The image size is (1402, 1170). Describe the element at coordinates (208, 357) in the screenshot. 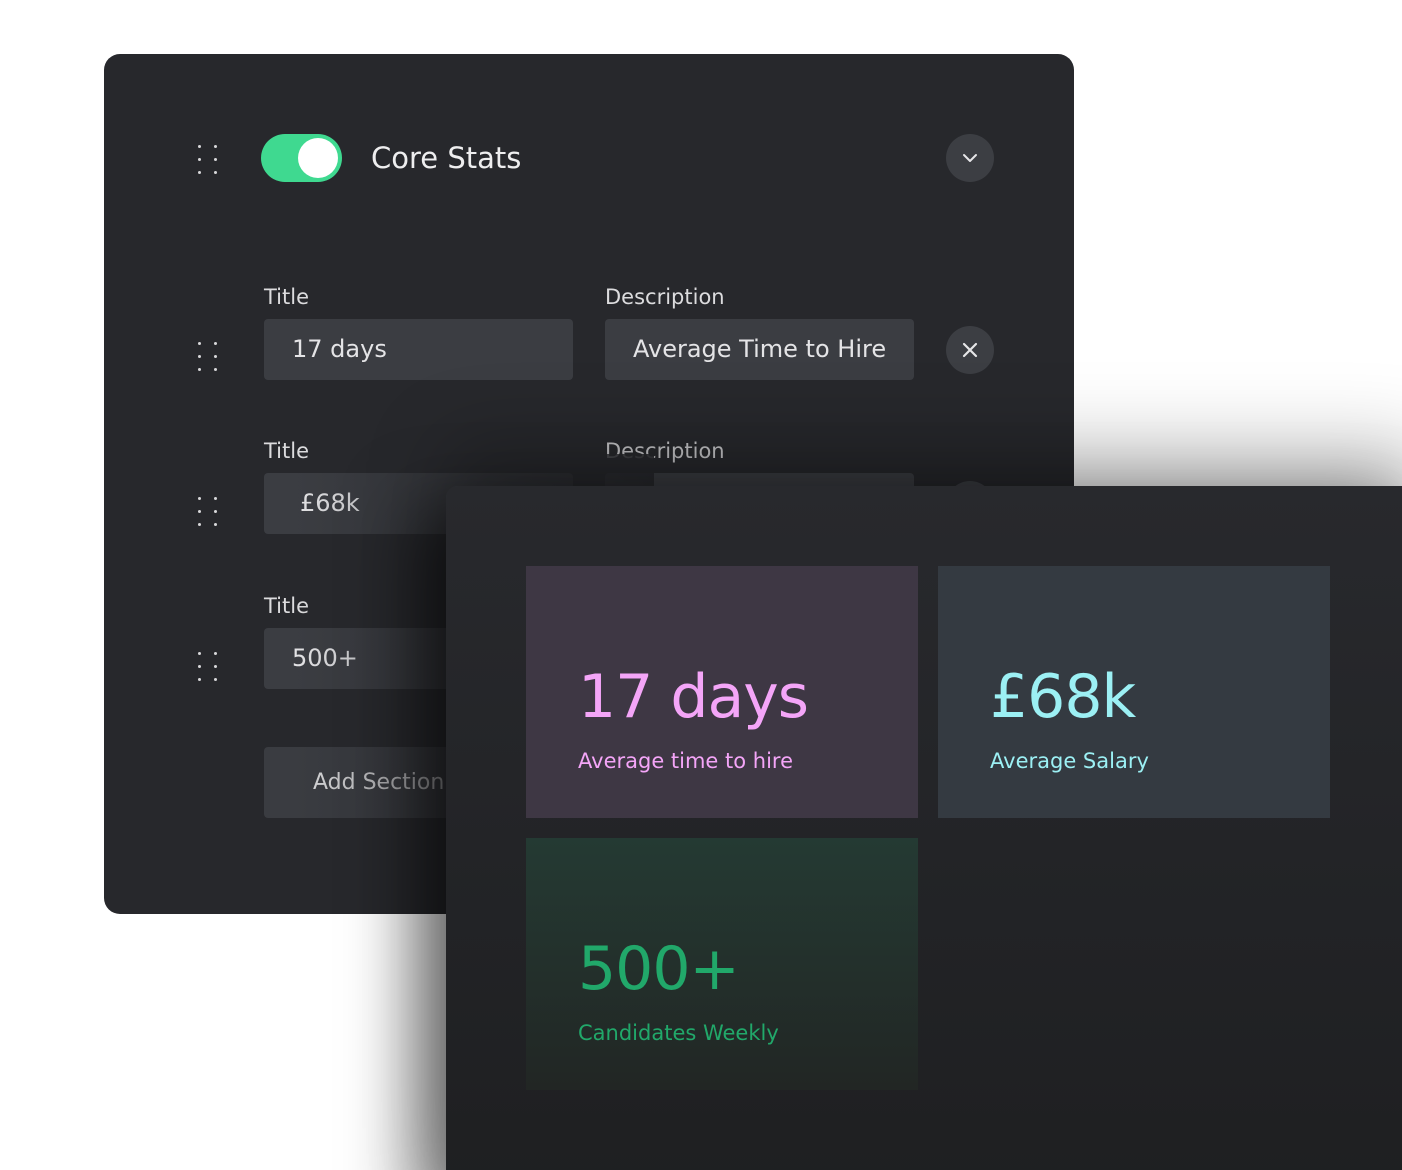

I see `row-1-drag-handle-icon` at that location.